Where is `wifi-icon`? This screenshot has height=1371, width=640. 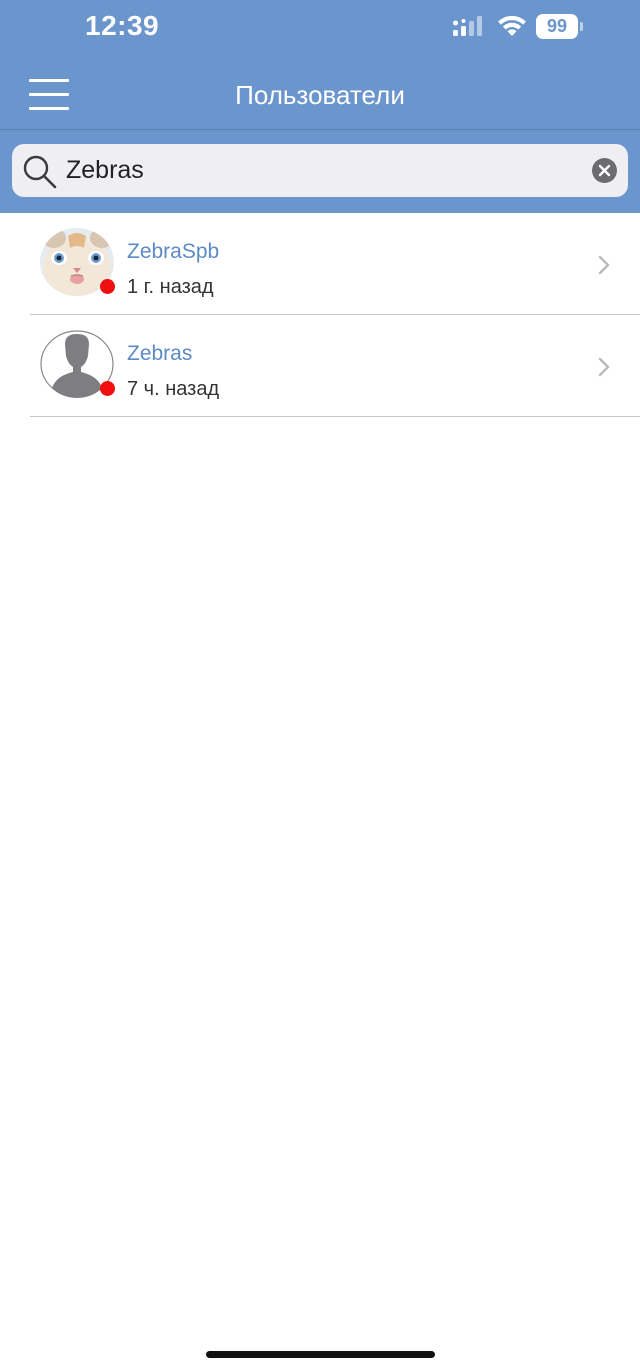 wifi-icon is located at coordinates (512, 25).